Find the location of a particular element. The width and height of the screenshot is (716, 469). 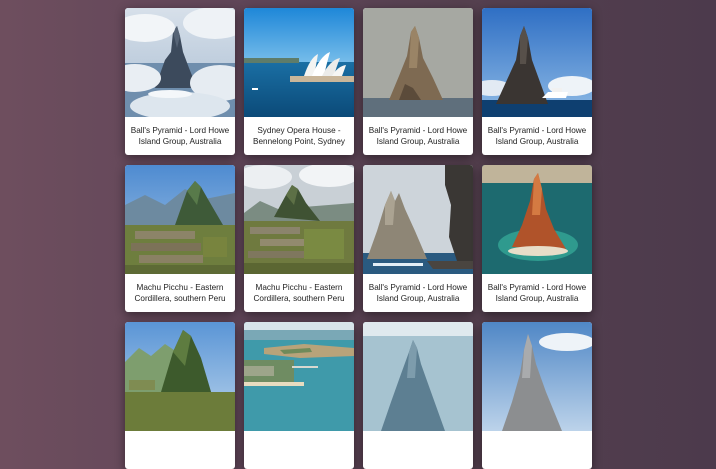

photo-coastal-town-aerial is located at coordinates (299, 376).